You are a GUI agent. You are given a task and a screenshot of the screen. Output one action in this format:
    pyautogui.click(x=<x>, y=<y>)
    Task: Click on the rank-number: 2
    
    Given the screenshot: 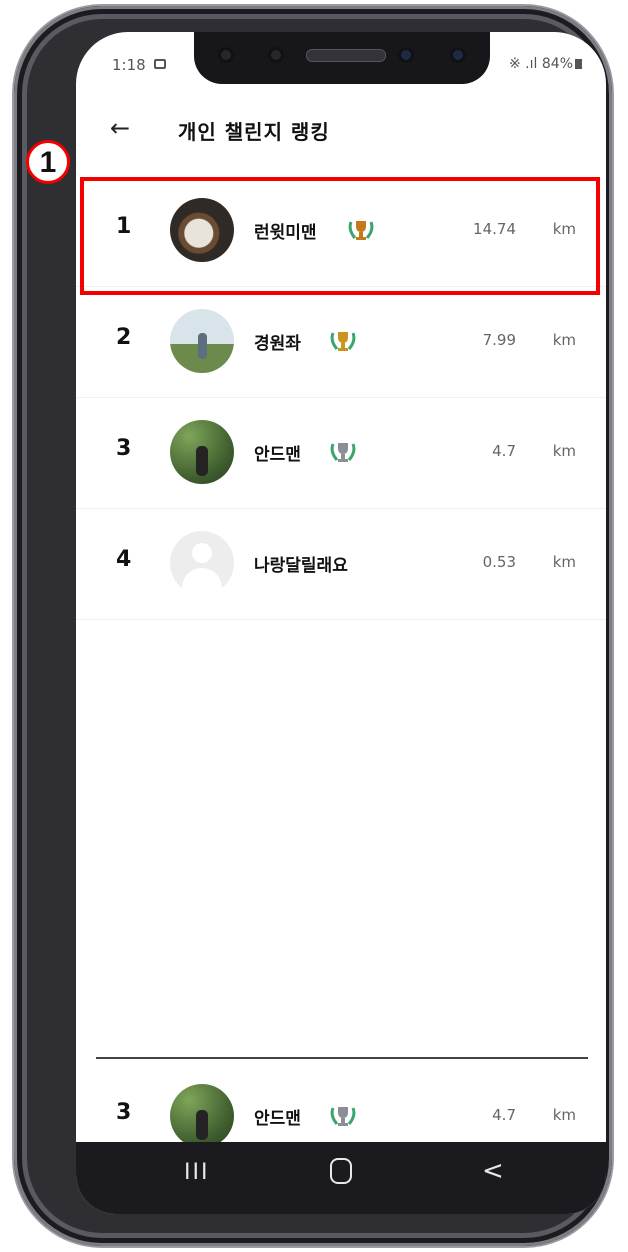 What is the action you would take?
    pyautogui.click(x=124, y=337)
    